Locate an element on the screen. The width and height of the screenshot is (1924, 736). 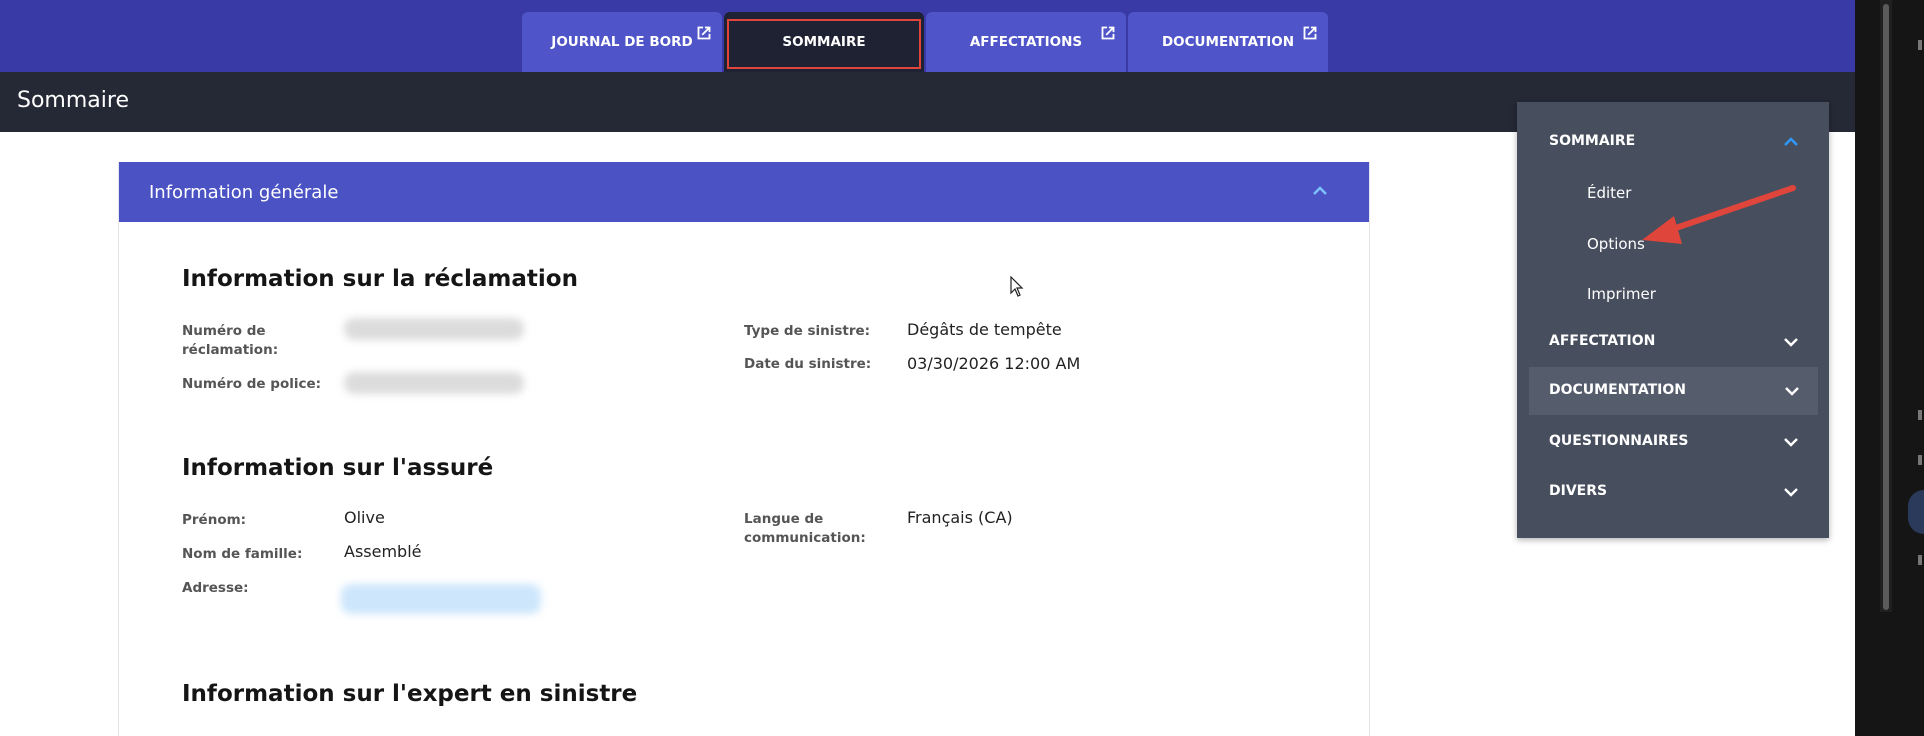
tab-journal-de-bord: JOURNAL DE BORD is located at coordinates (622, 42).